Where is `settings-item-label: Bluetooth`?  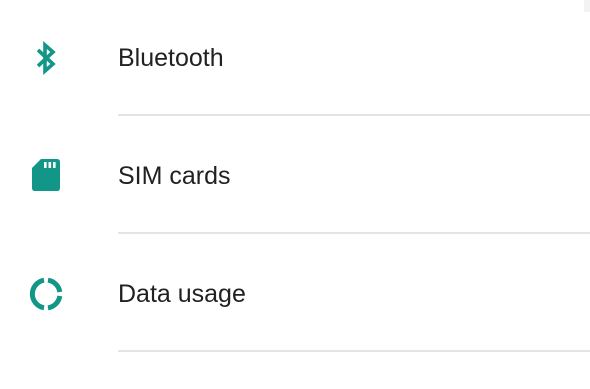 settings-item-label: Bluetooth is located at coordinates (171, 58).